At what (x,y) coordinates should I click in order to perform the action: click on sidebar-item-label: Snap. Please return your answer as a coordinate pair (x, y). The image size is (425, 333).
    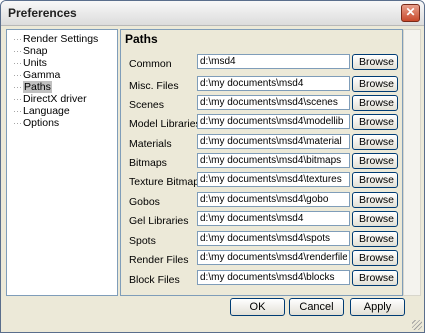
    Looking at the image, I should click on (35, 51).